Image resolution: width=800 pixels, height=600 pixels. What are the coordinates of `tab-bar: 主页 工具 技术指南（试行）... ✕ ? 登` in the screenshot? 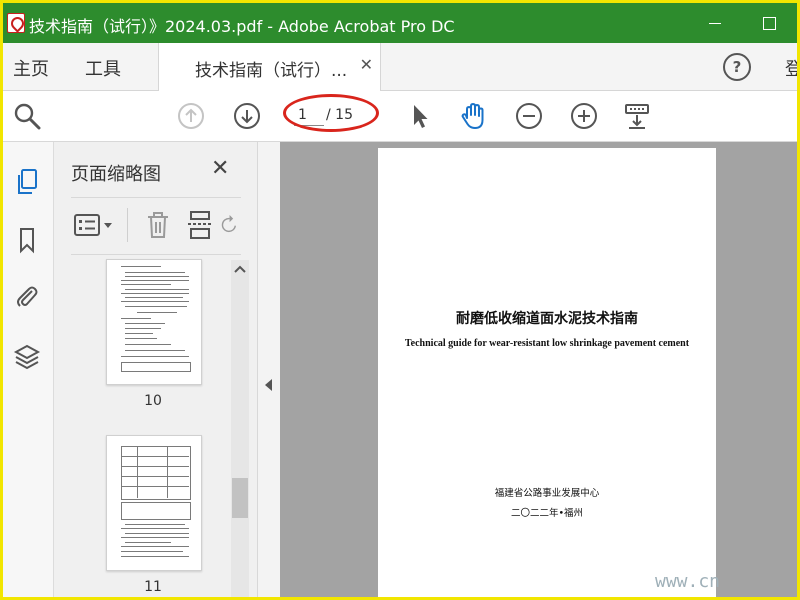 It's located at (400, 67).